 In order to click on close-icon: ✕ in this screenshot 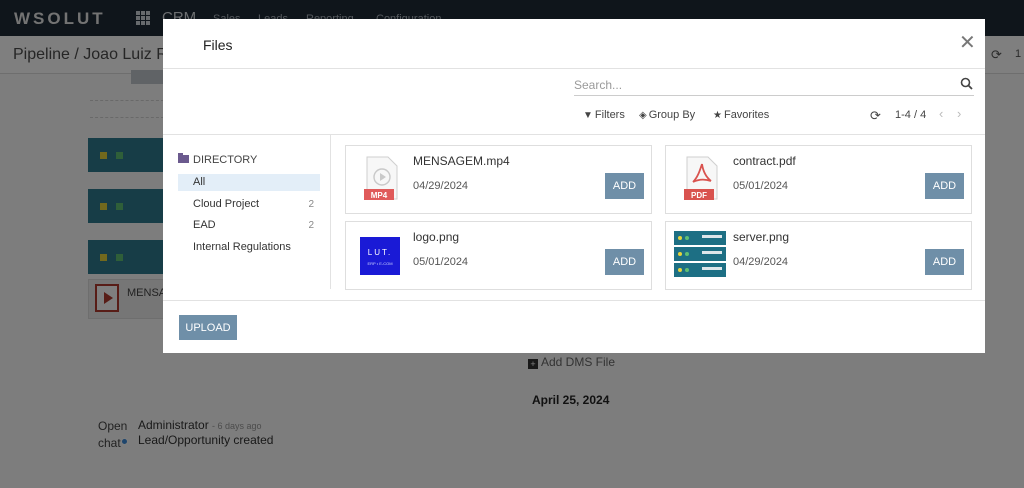, I will do `click(967, 43)`.